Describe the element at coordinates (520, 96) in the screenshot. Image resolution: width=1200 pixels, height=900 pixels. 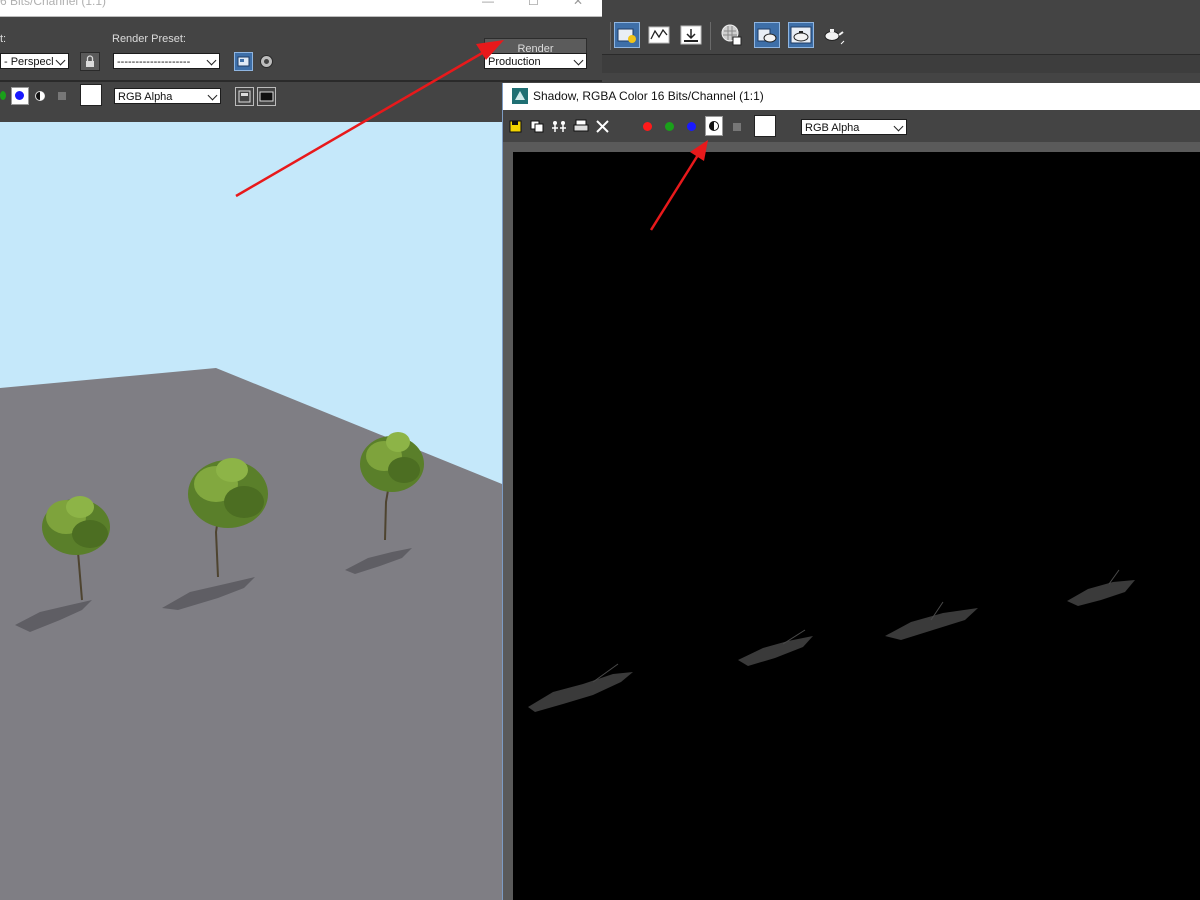
I see `app-logo-icon` at that location.